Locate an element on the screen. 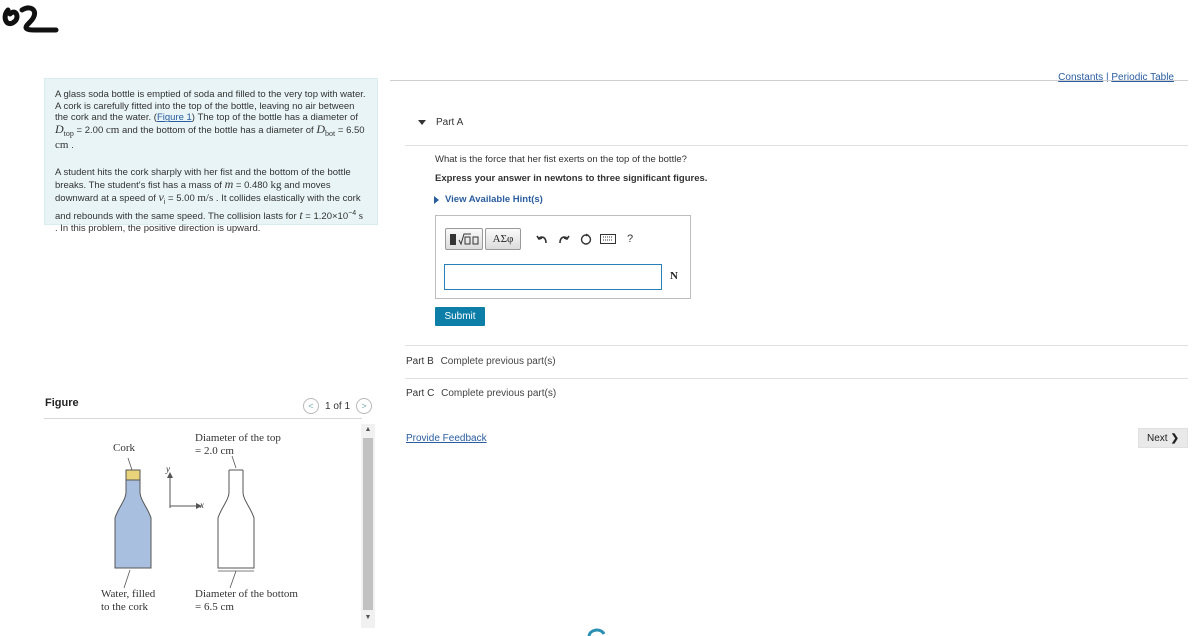 The width and height of the screenshot is (1200, 636). part-c-row: Part C Complete previous part(s) is located at coordinates (481, 393).